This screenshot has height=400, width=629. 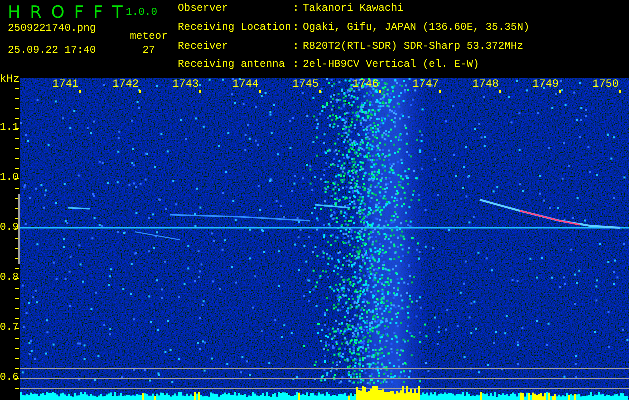 I want to click on meteor-count: 27, so click(x=149, y=52).